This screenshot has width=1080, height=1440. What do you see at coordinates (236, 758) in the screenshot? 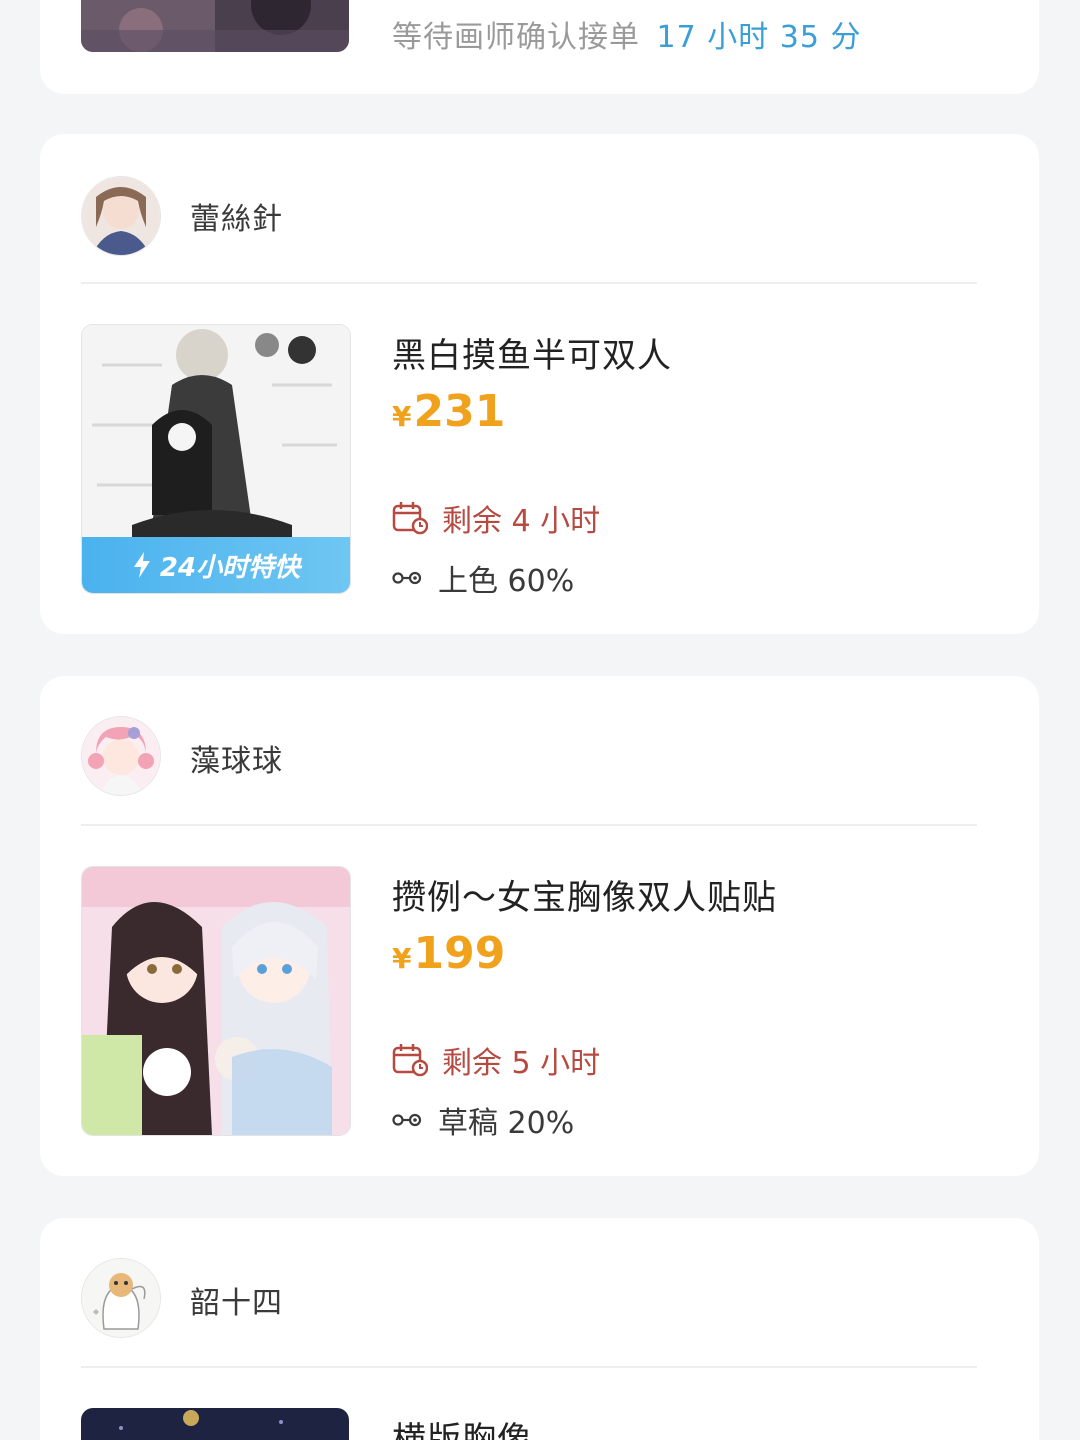
I see `artist-name: 藻球球` at bounding box center [236, 758].